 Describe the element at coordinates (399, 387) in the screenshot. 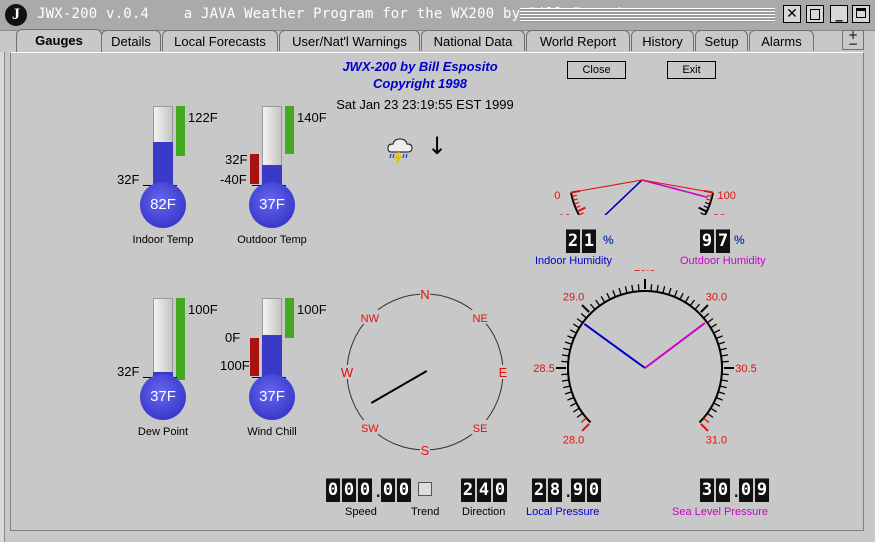

I see `wind-direction-needle` at that location.